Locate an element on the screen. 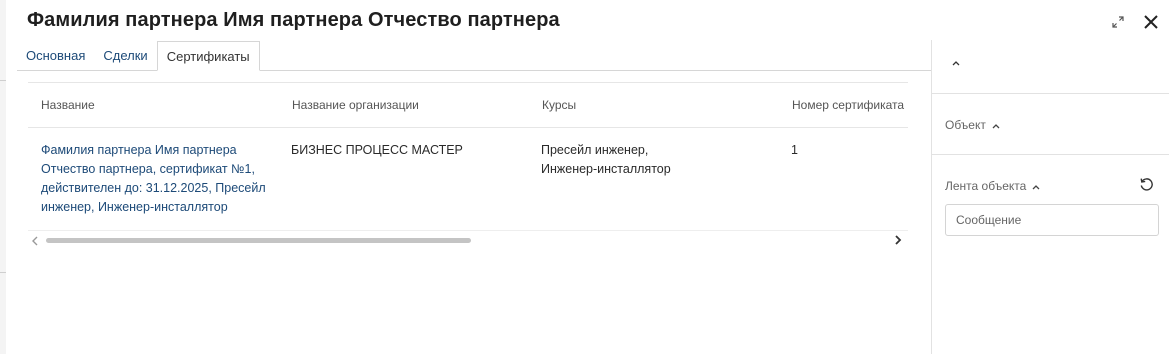 The image size is (1169, 354). cell-organization: БИЗНЕС ПРОЦЕСС МАСТЕР is located at coordinates (377, 150).